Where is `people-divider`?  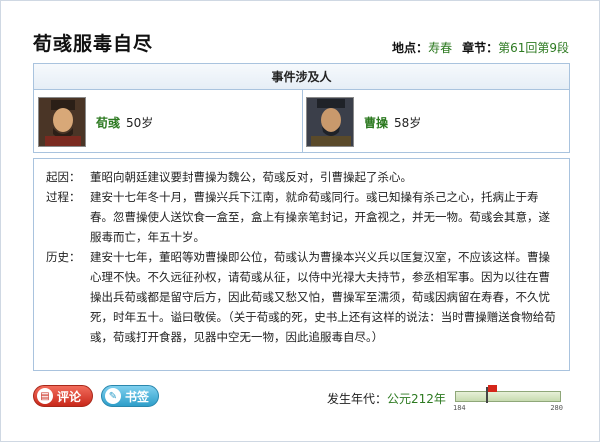 people-divider is located at coordinates (302, 121).